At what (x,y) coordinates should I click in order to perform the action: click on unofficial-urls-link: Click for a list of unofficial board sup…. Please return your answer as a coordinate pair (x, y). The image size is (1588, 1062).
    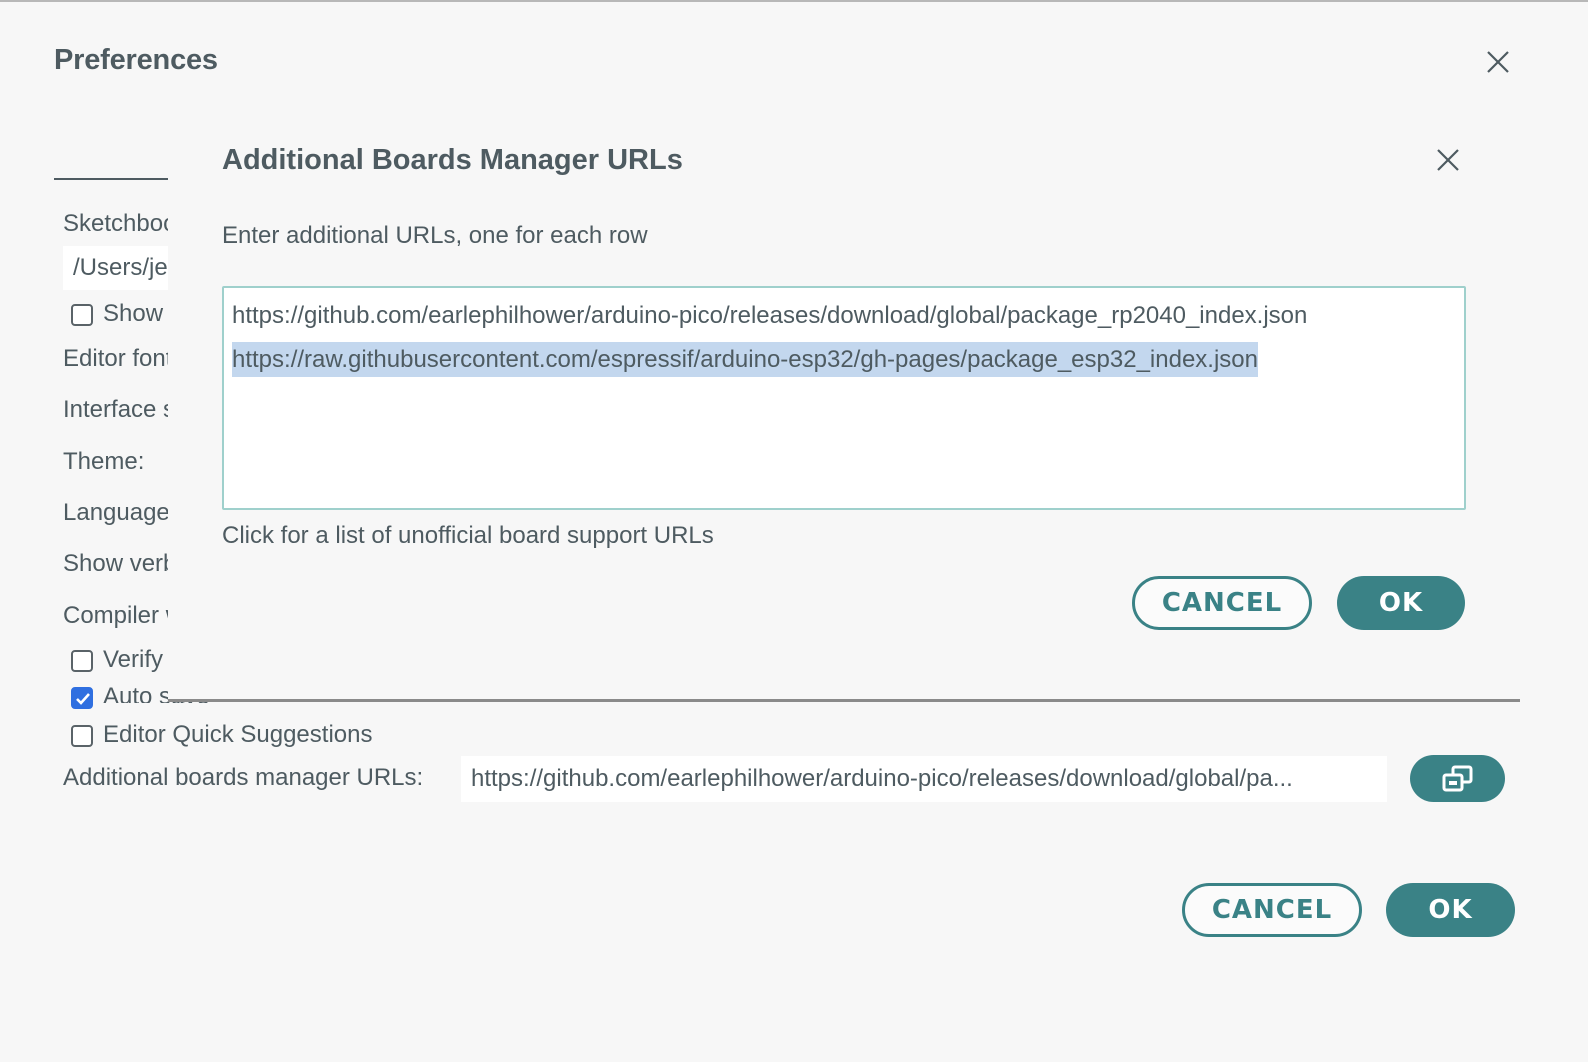
    Looking at the image, I should click on (468, 536).